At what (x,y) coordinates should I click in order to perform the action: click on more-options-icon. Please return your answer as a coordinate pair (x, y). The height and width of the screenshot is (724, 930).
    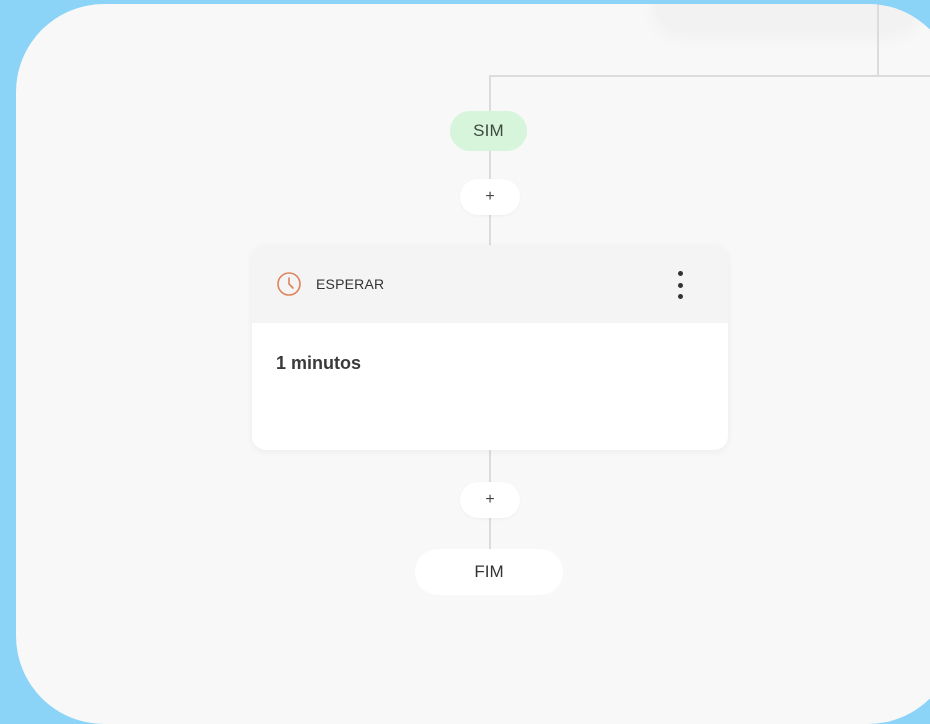
    Looking at the image, I should click on (680, 285).